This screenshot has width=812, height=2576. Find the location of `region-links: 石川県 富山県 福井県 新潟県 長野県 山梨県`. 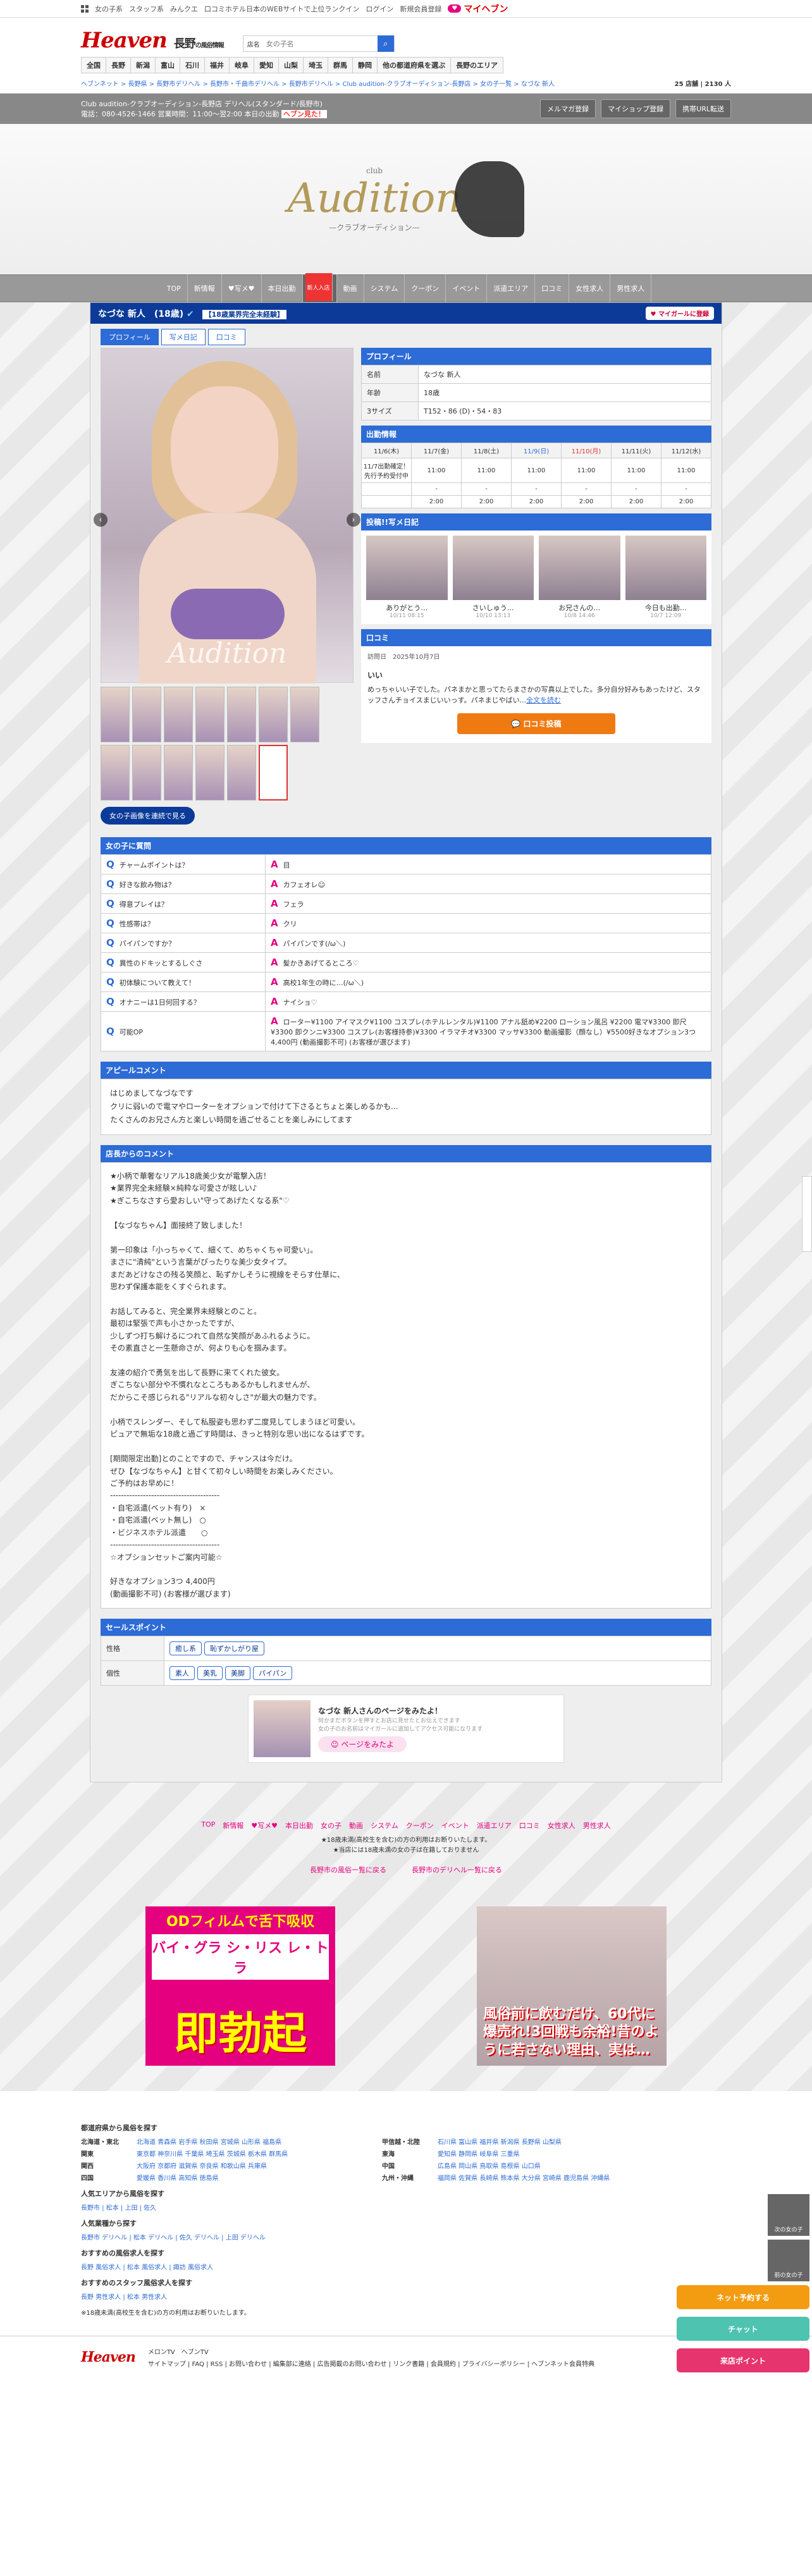

region-links: 石川県 富山県 福井県 新潟県 長野県 山梨県 is located at coordinates (558, 2141).